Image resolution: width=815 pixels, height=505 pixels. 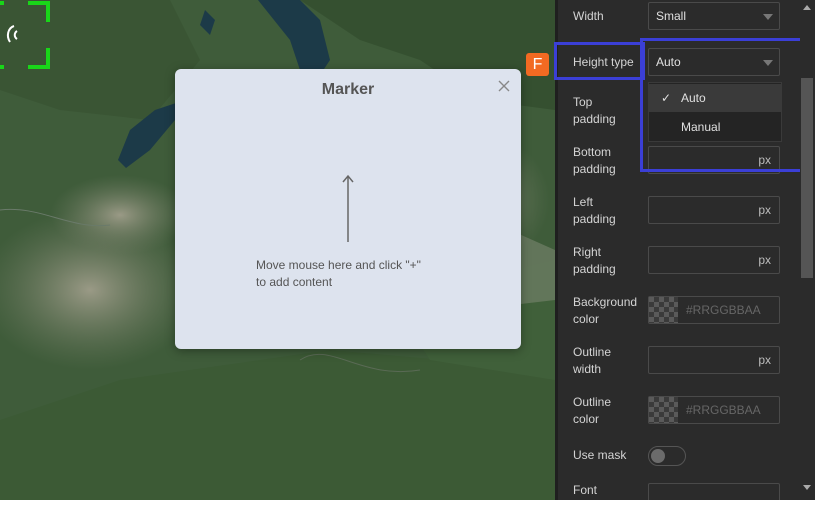 I want to click on left-padding-input: px, so click(x=714, y=210).